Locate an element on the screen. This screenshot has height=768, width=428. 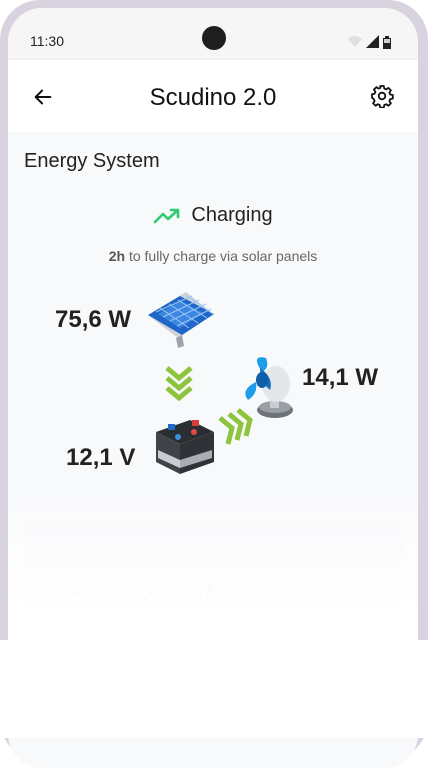
gear-icon is located at coordinates (382, 96).